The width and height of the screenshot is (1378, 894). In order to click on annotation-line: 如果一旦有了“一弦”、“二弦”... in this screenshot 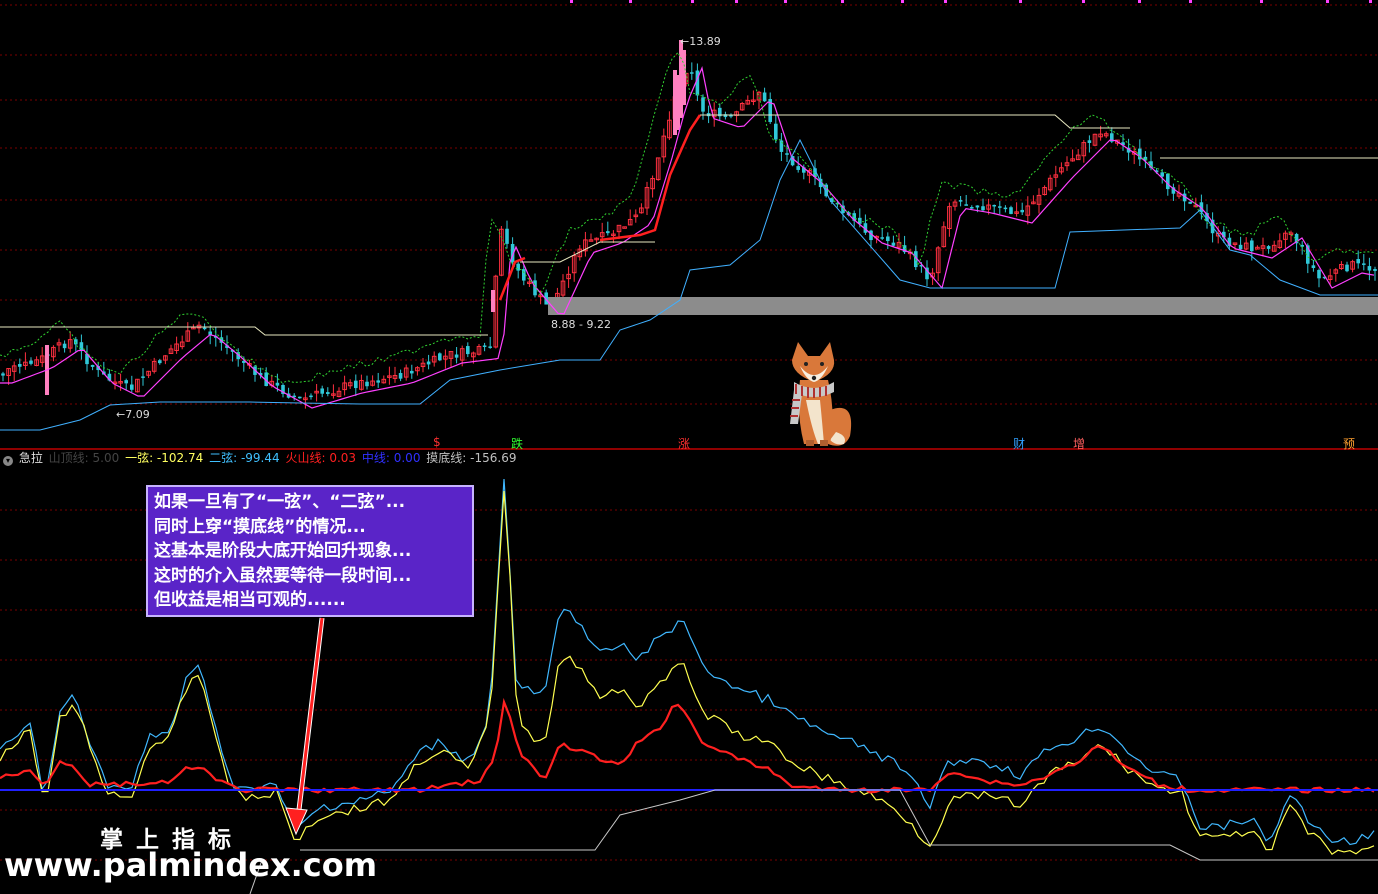, I will do `click(280, 502)`.